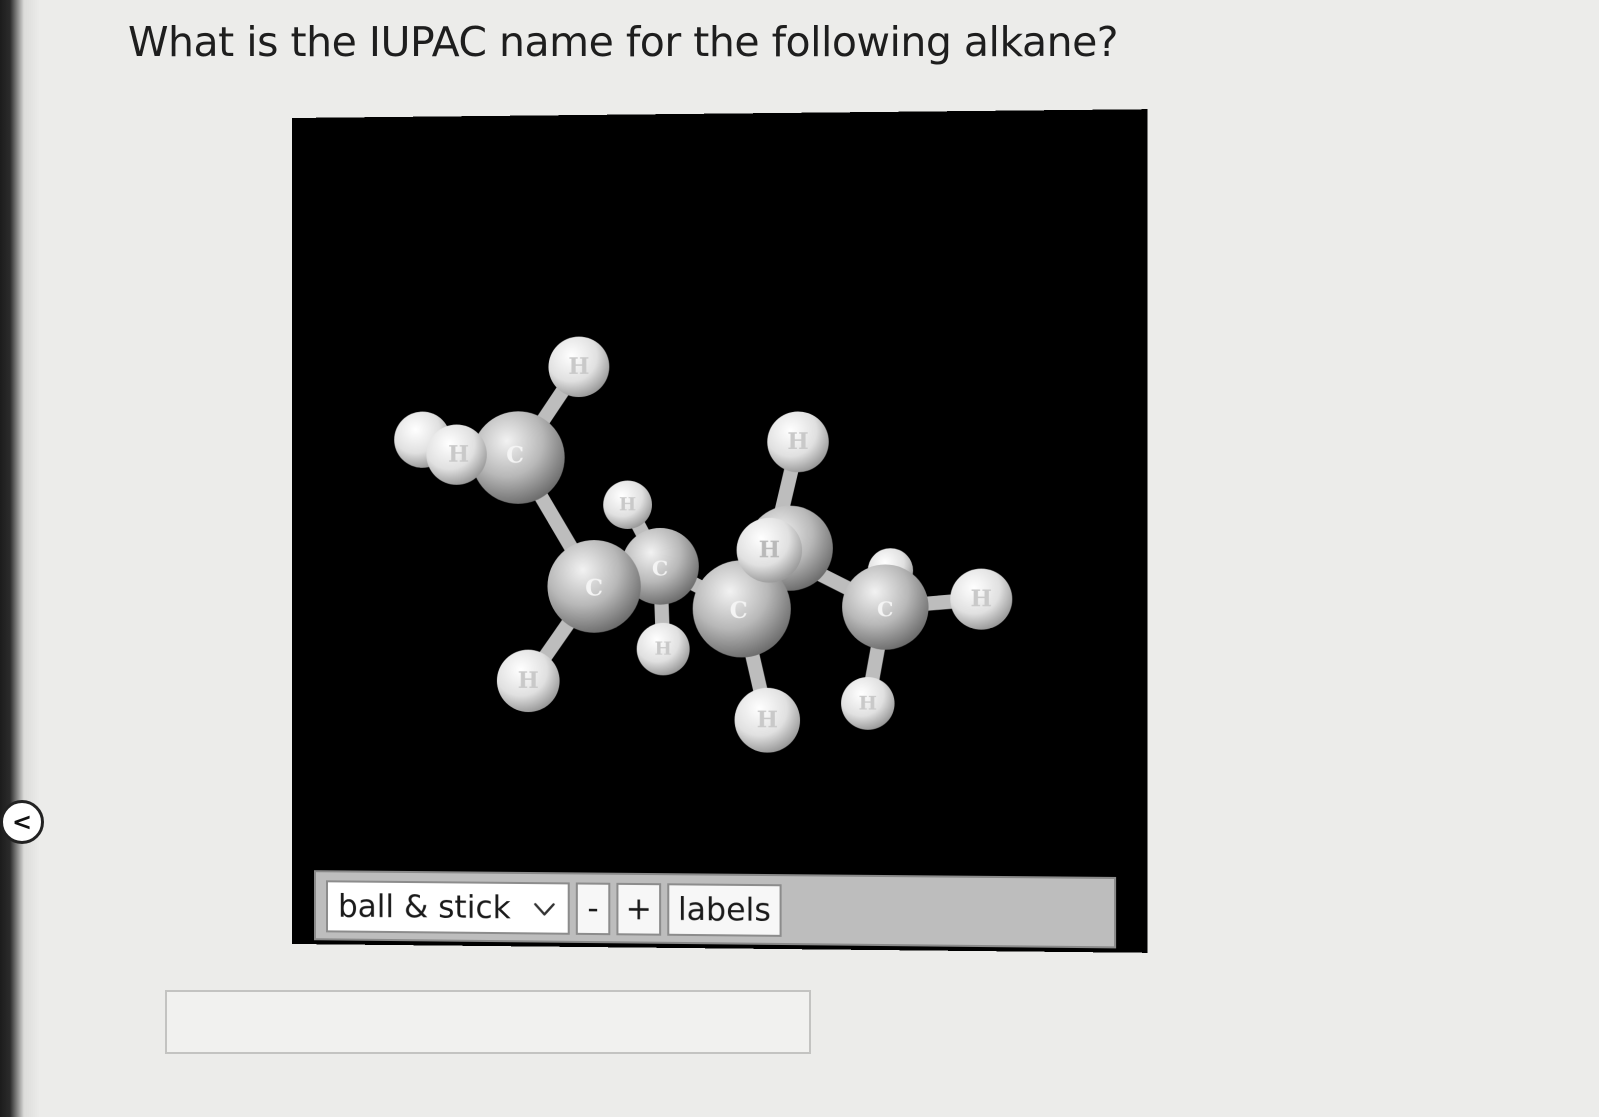 The height and width of the screenshot is (1117, 1599). What do you see at coordinates (488, 1022) in the screenshot?
I see `answer-input` at bounding box center [488, 1022].